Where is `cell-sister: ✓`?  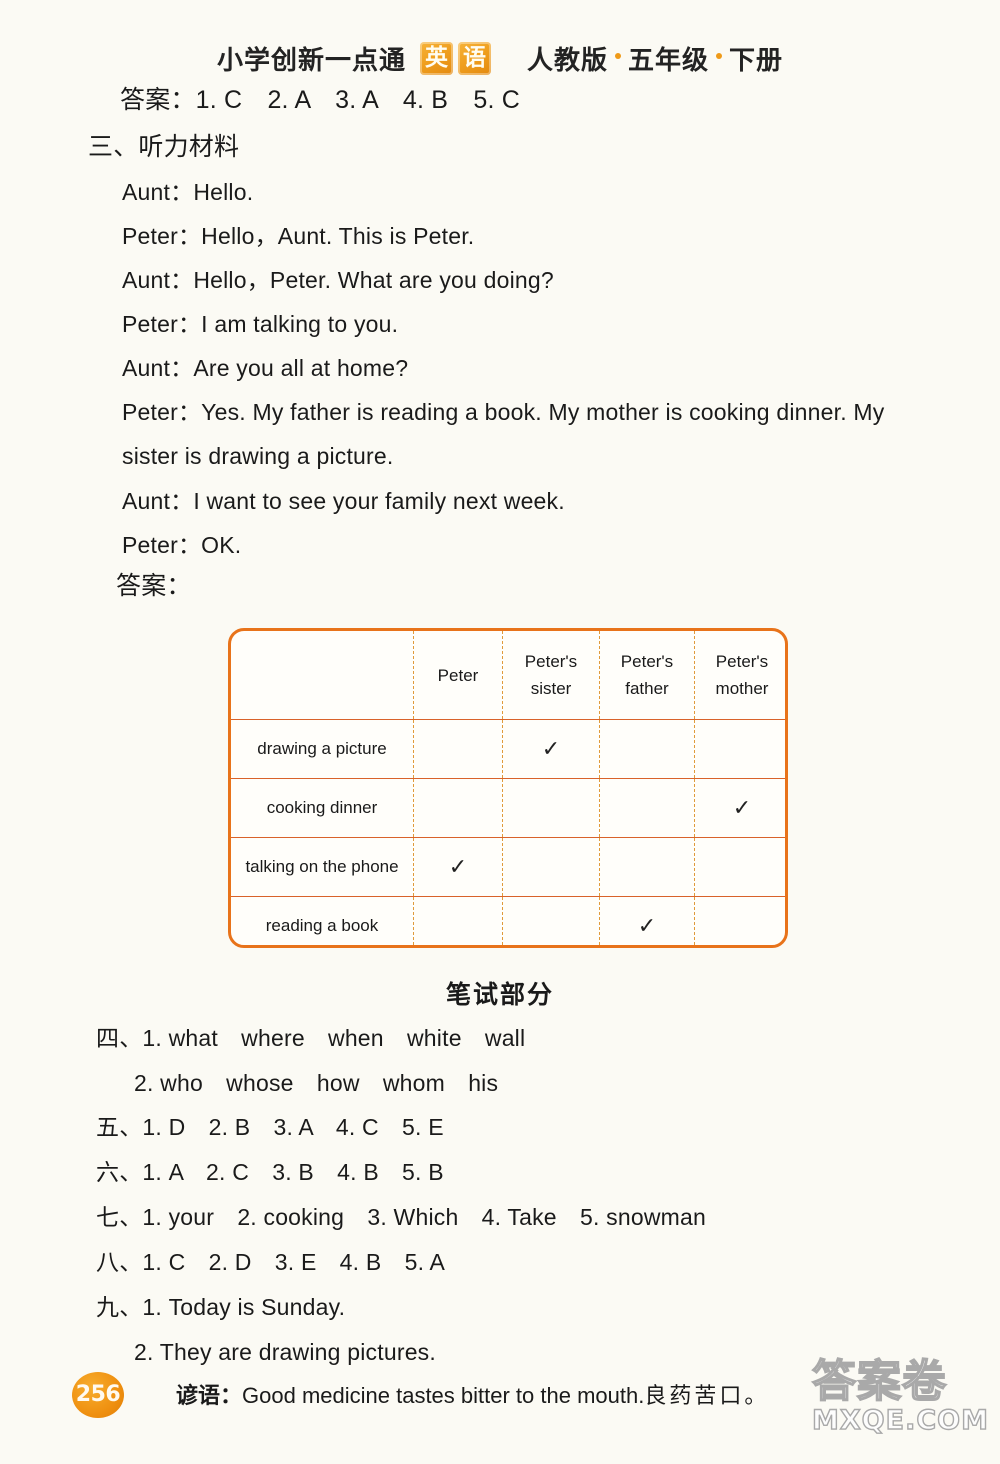
cell-sister: ✓ is located at coordinates (551, 749).